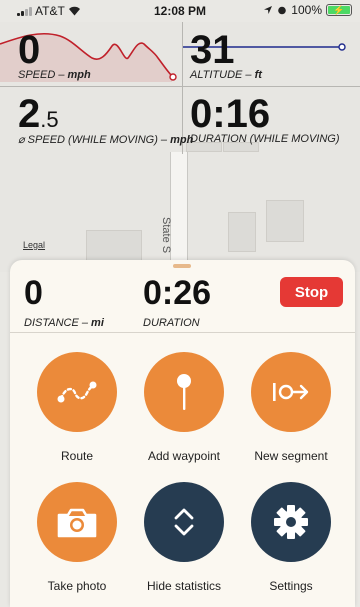 The width and height of the screenshot is (360, 607). I want to click on legal-link: Legal, so click(34, 245).